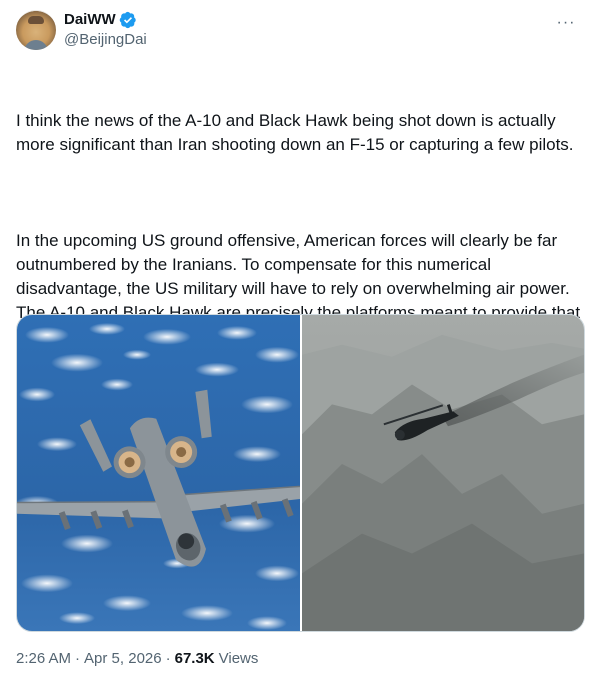 Image resolution: width=601 pixels, height=685 pixels. I want to click on author-handle: @BeijingDai, so click(105, 40).